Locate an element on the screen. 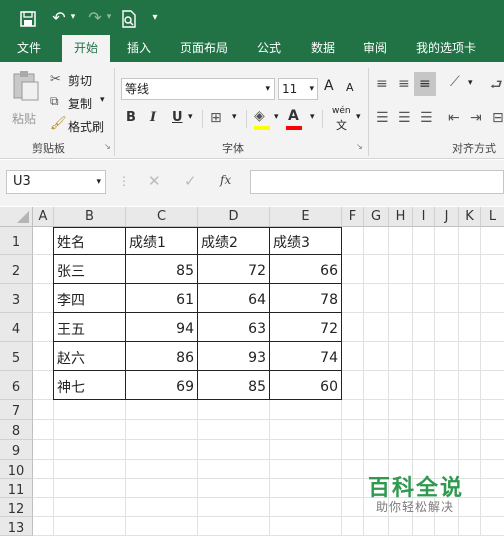 This screenshot has width=504, height=544. align-middle-icon: ≡ is located at coordinates (404, 84).